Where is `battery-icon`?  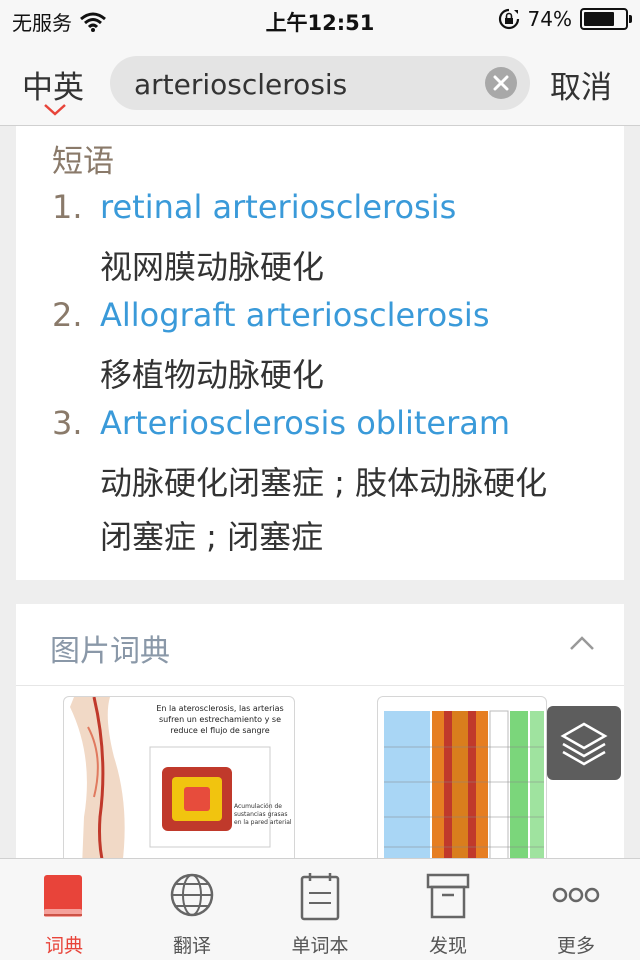 battery-icon is located at coordinates (606, 19).